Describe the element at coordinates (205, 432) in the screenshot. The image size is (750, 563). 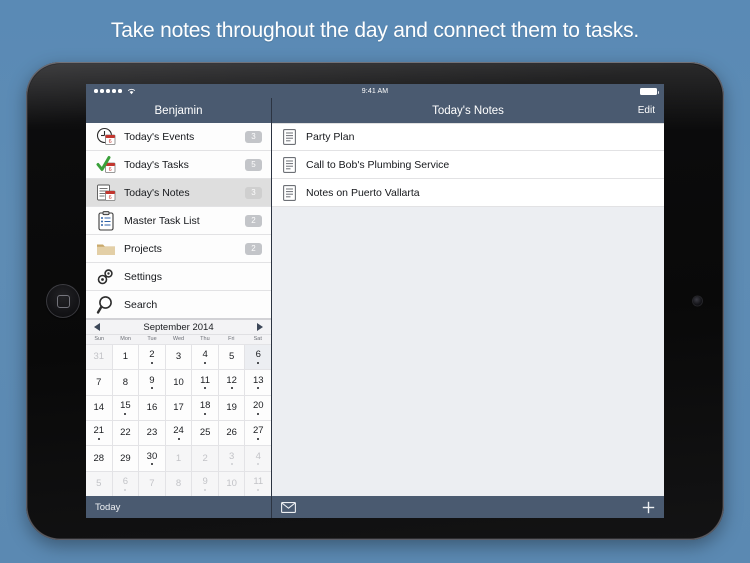
I see `calendar-day-cell: 25` at that location.